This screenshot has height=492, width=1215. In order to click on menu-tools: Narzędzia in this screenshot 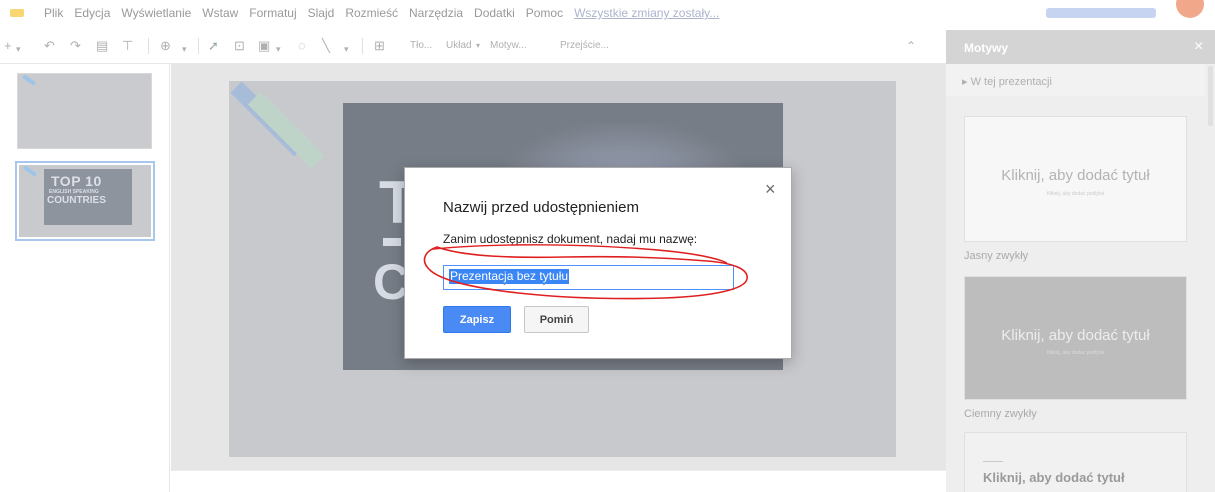, I will do `click(436, 13)`.